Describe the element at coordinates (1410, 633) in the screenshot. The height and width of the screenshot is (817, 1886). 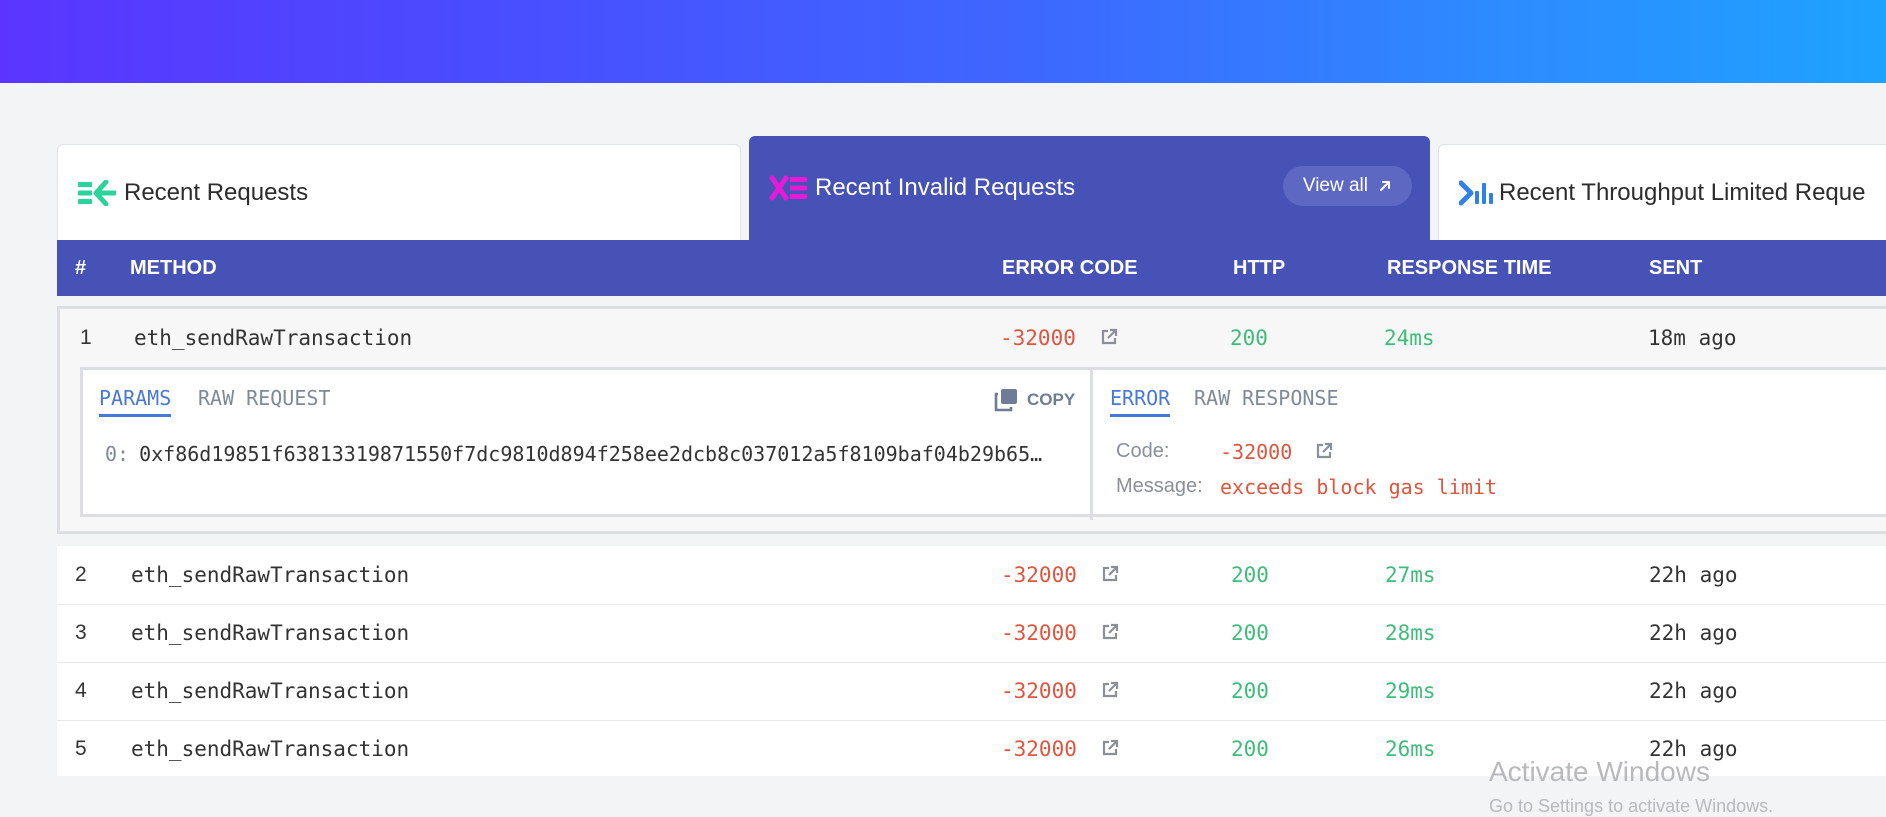
I see `row-response-time: 28ms` at that location.